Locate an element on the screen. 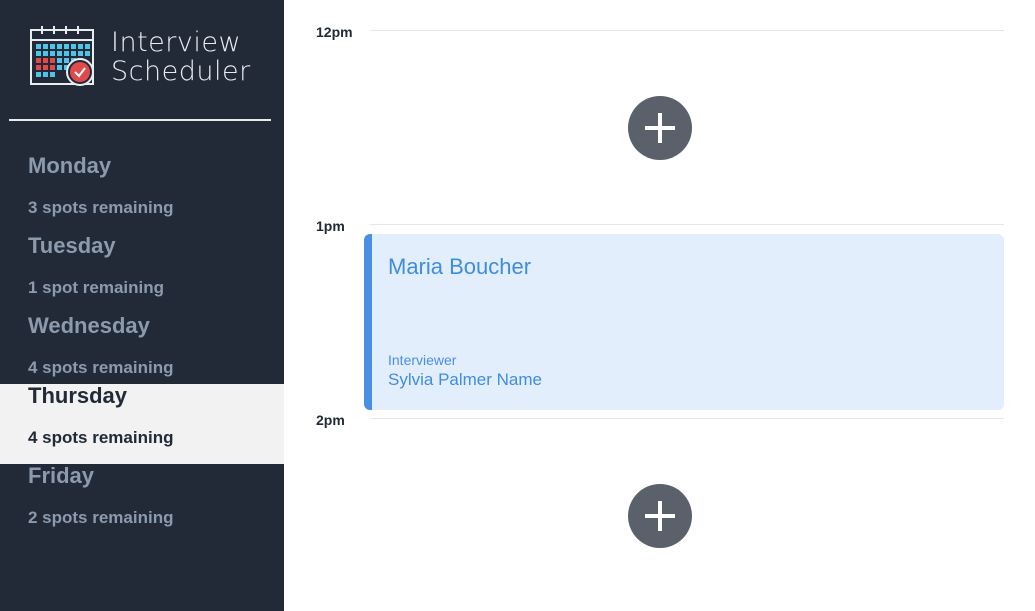 Image resolution: width=1035 pixels, height=611 pixels. day-item-friday: Friday 2 spots remaining is located at coordinates (142, 504).